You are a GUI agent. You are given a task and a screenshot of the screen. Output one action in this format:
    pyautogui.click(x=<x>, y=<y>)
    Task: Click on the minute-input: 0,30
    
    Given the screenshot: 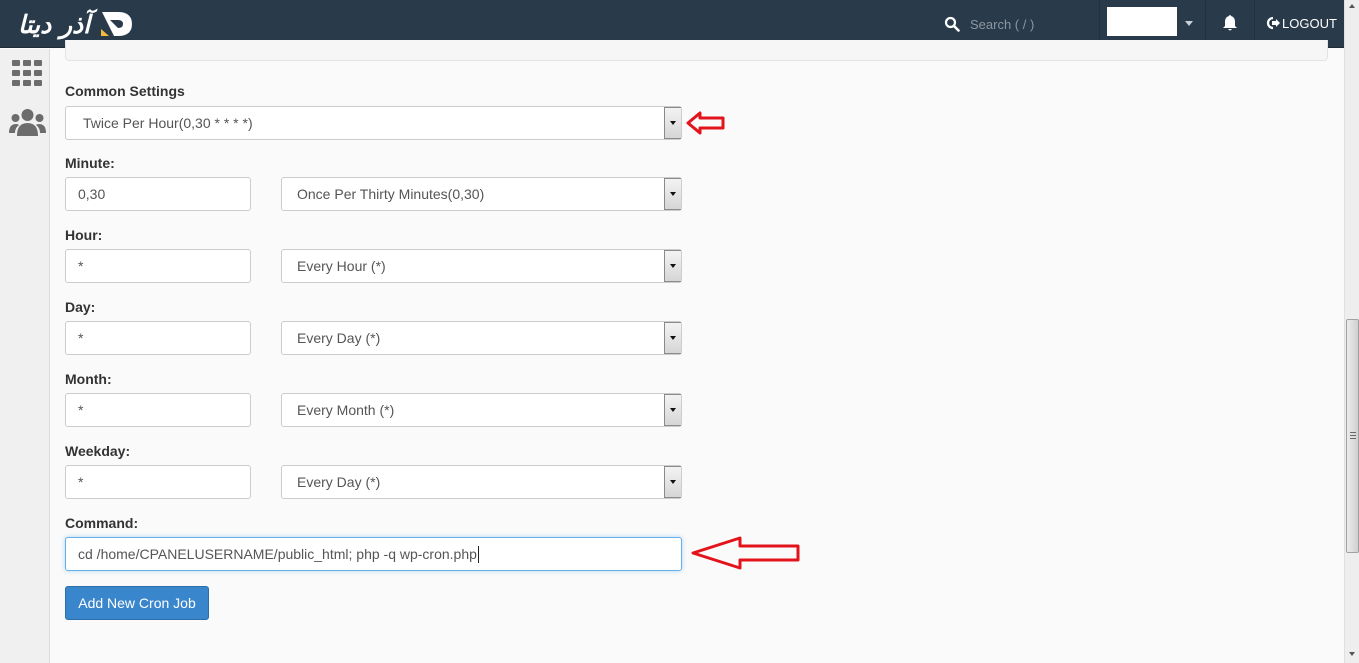 What is the action you would take?
    pyautogui.click(x=158, y=194)
    